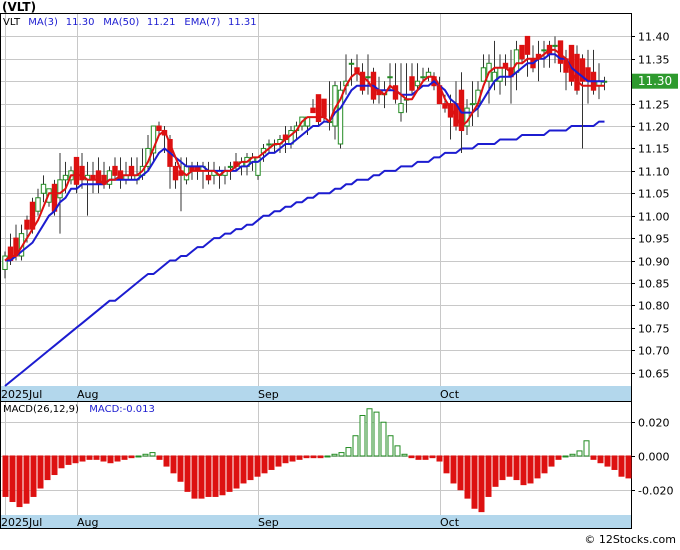 This screenshot has height=550, width=680. Describe the element at coordinates (122, 409) in the screenshot. I see `legend-text: MACD:-0.013` at that location.